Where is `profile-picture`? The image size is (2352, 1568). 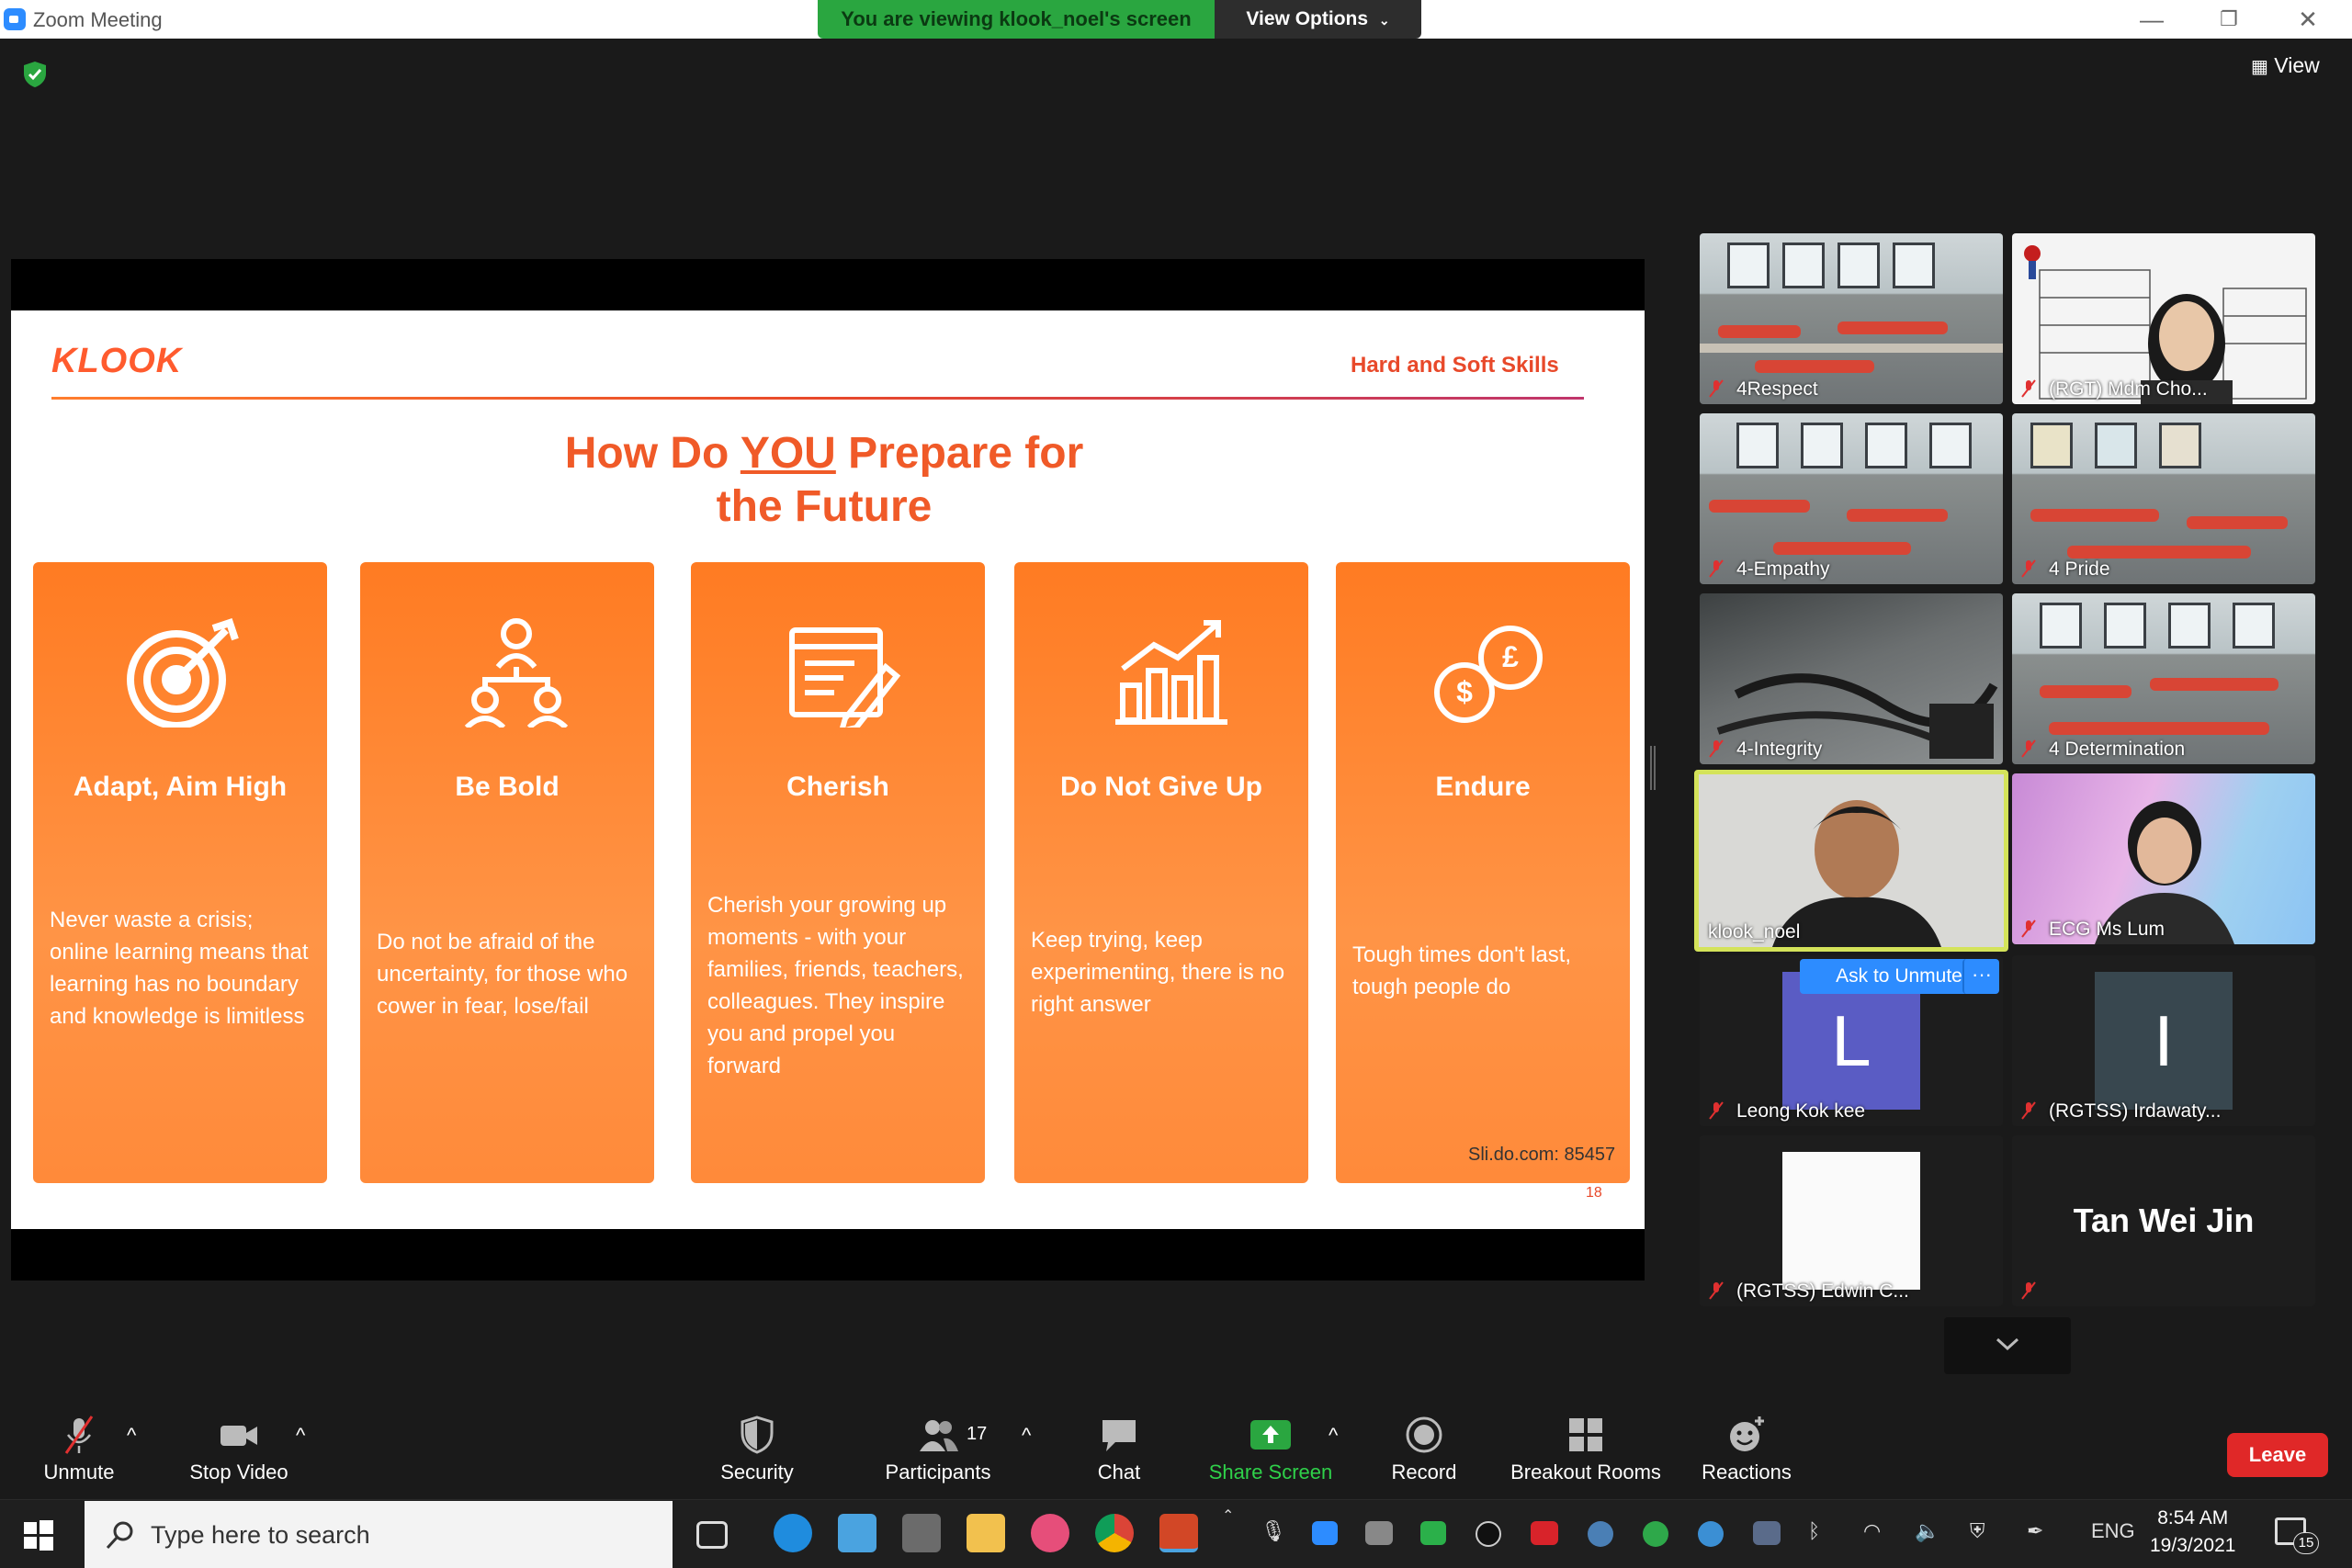
profile-picture is located at coordinates (1851, 1221).